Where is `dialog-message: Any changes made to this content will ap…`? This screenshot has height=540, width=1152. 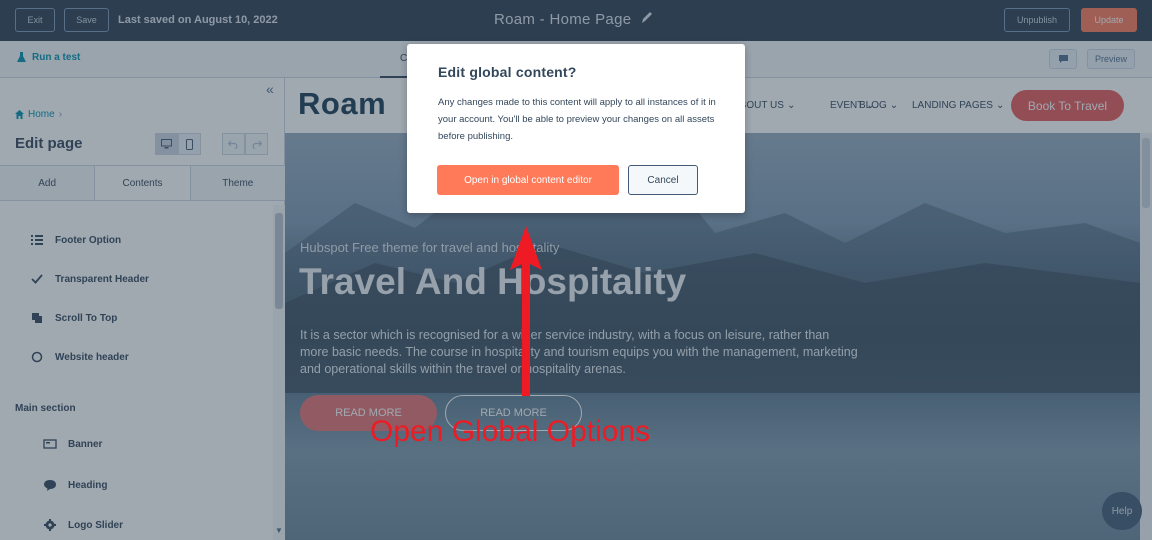 dialog-message: Any changes made to this content will ap… is located at coordinates (577, 119).